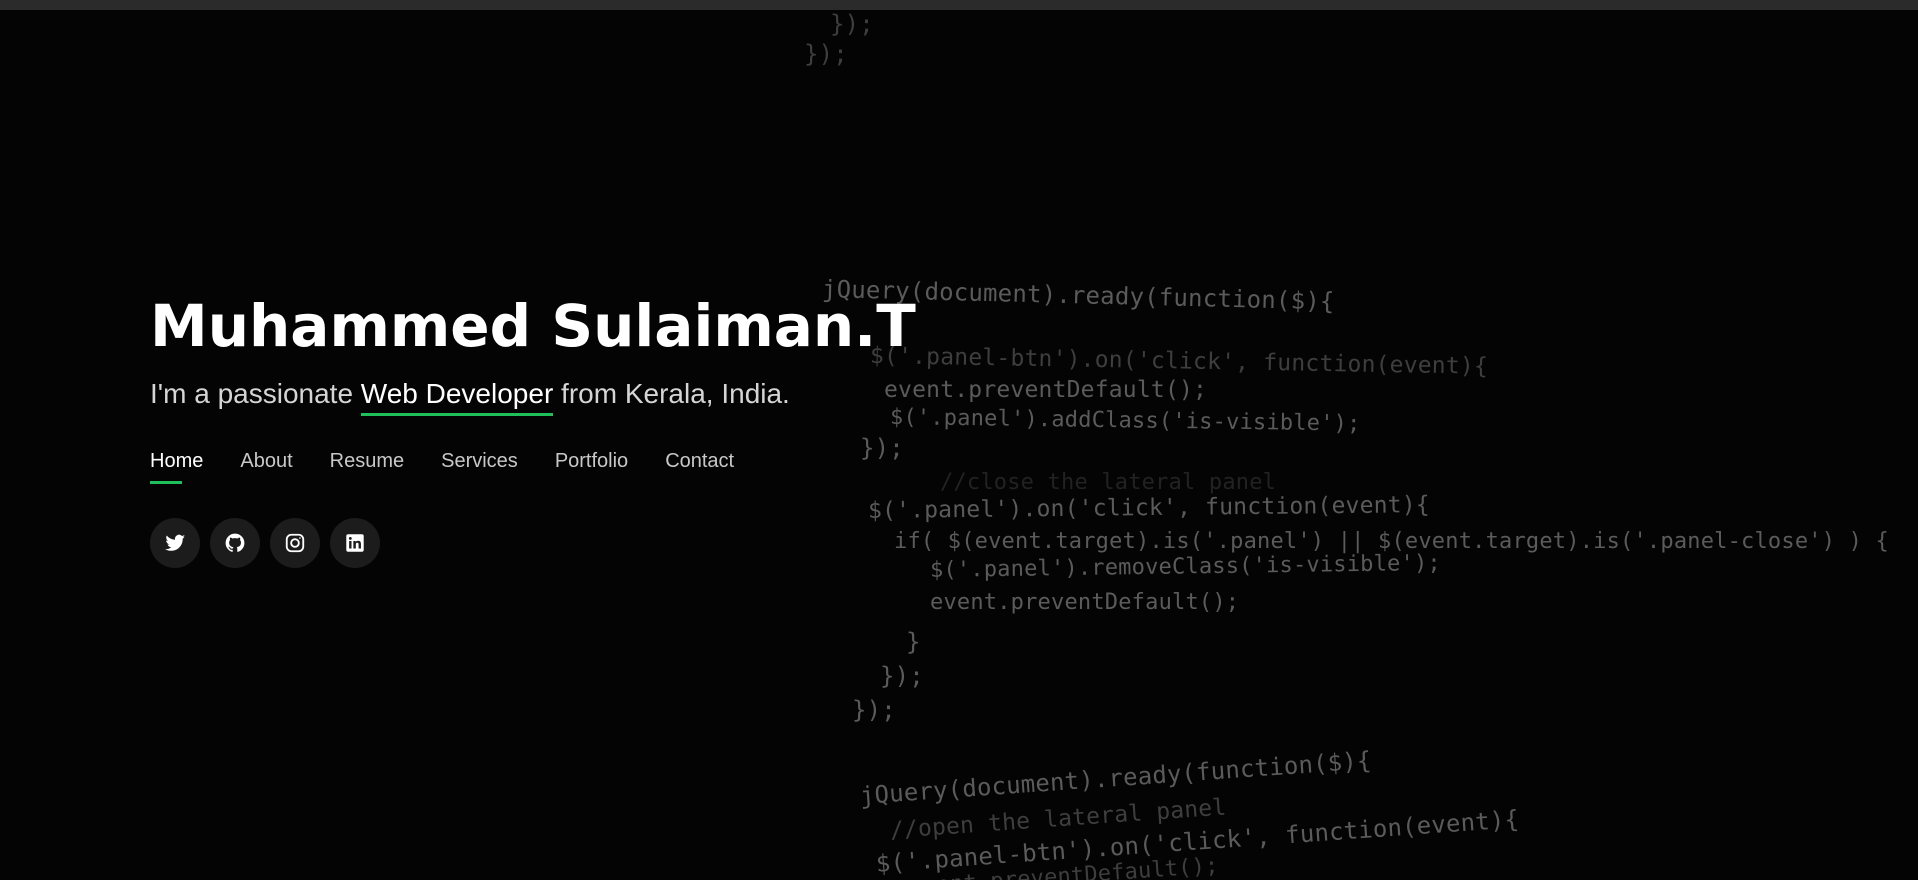 This screenshot has width=1918, height=880. Describe the element at coordinates (266, 464) in the screenshot. I see `nav-item-about: About` at that location.